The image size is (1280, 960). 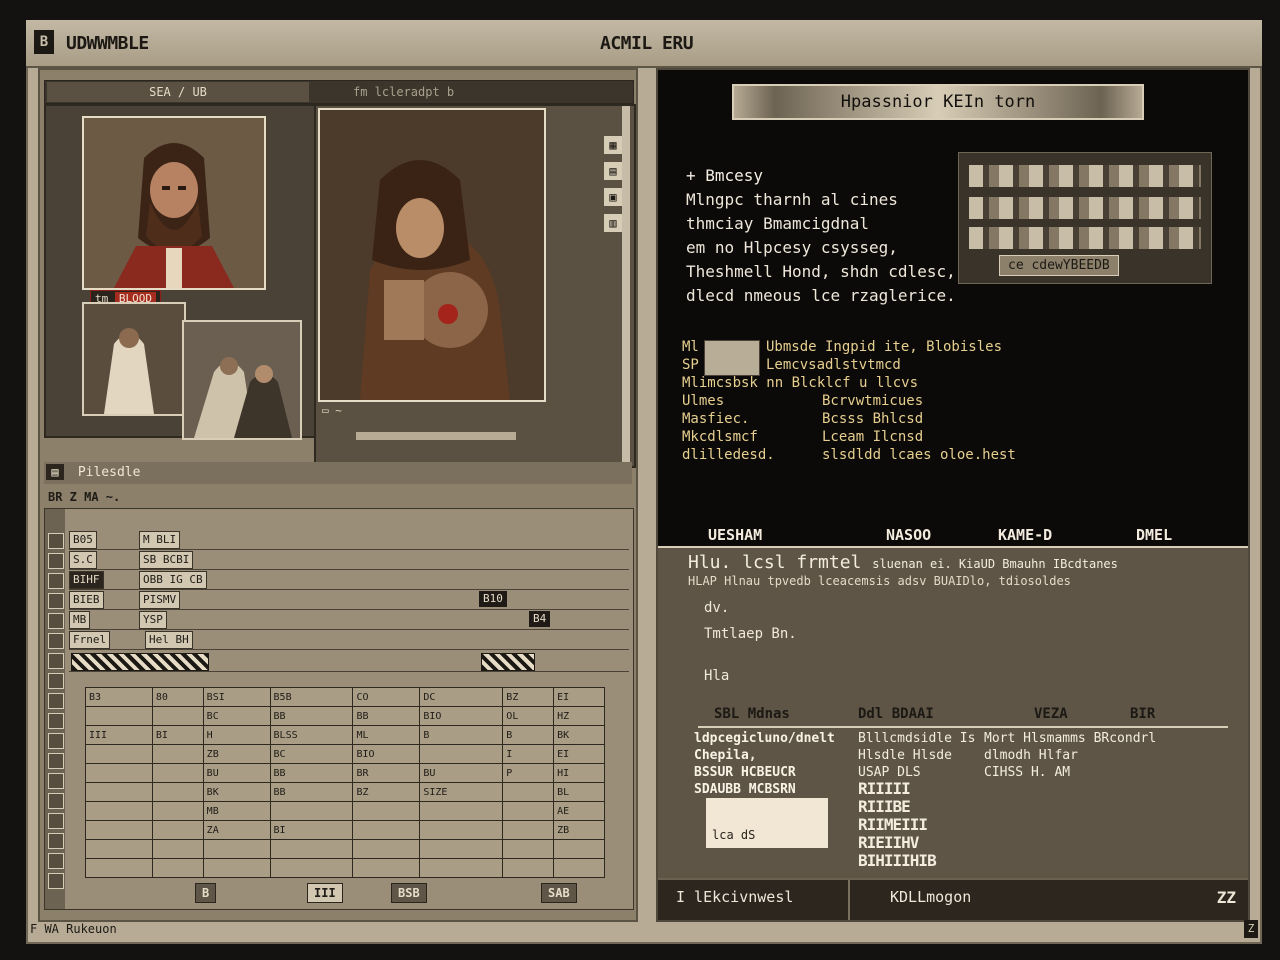 What do you see at coordinates (311, 735) in the screenshot?
I see `sheet-cell: BLSS` at bounding box center [311, 735].